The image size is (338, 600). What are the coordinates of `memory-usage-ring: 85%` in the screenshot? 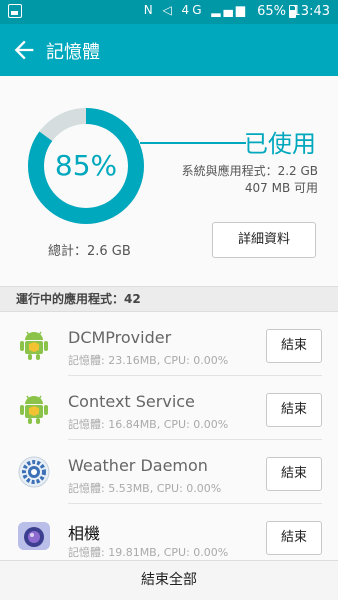 It's located at (86, 166).